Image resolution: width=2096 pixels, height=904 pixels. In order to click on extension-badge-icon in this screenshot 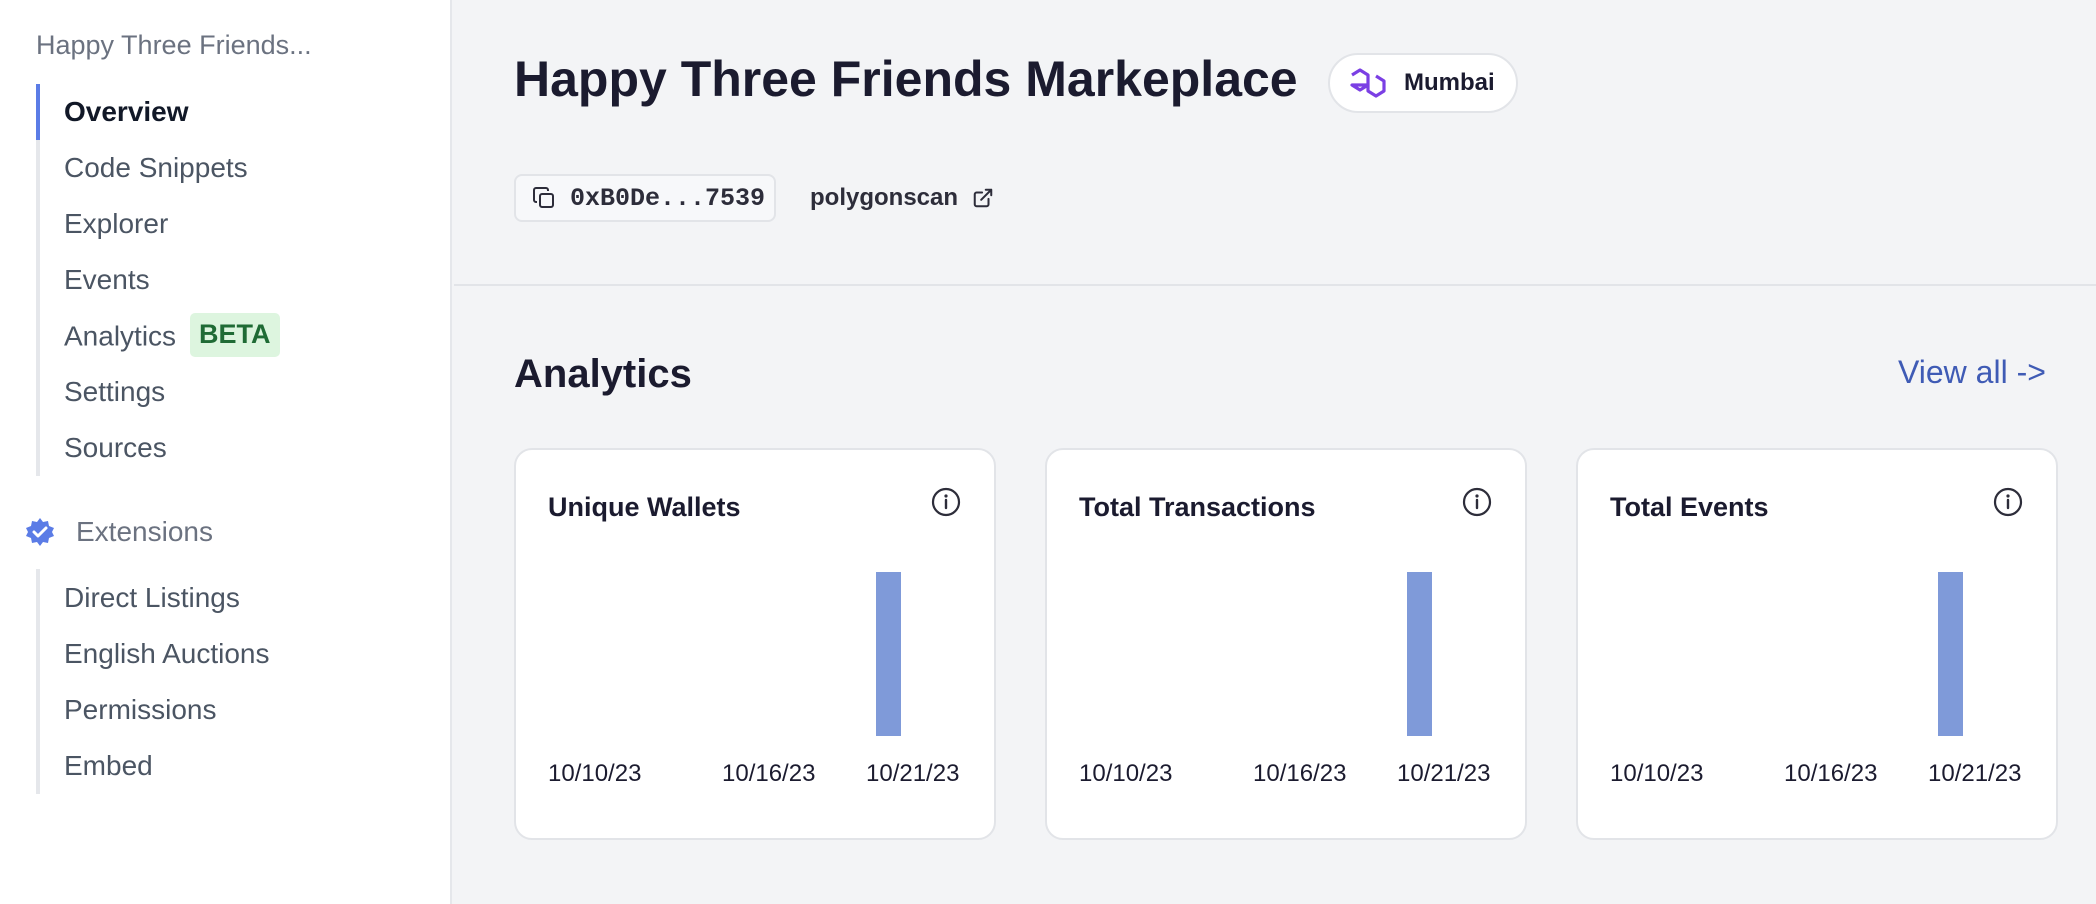, I will do `click(40, 532)`.